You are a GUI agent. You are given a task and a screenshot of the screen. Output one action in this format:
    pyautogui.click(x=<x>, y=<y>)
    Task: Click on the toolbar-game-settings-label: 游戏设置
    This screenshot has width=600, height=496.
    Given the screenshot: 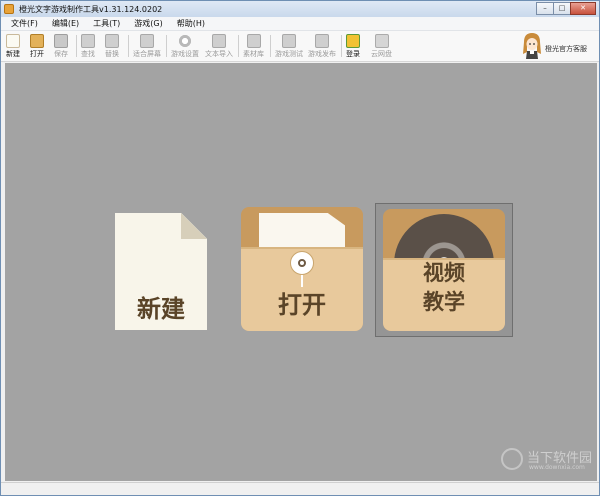 What is the action you would take?
    pyautogui.click(x=185, y=54)
    